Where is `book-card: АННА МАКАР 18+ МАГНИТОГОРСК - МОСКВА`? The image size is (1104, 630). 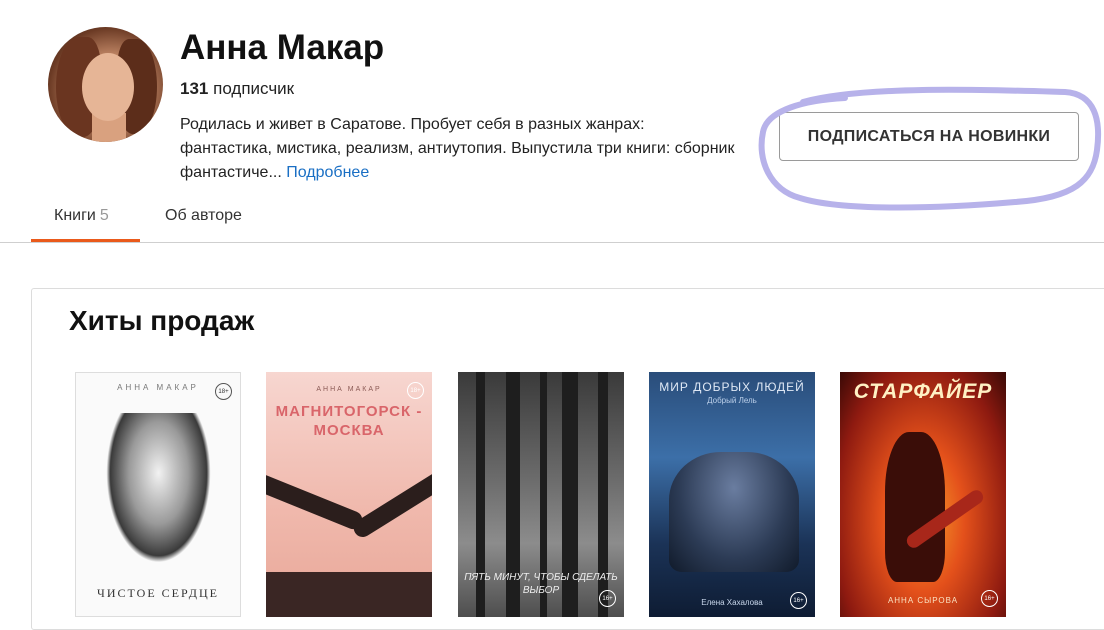
book-card: АННА МАКАР 18+ МАГНИТОГОРСК - МОСКВА is located at coordinates (349, 494).